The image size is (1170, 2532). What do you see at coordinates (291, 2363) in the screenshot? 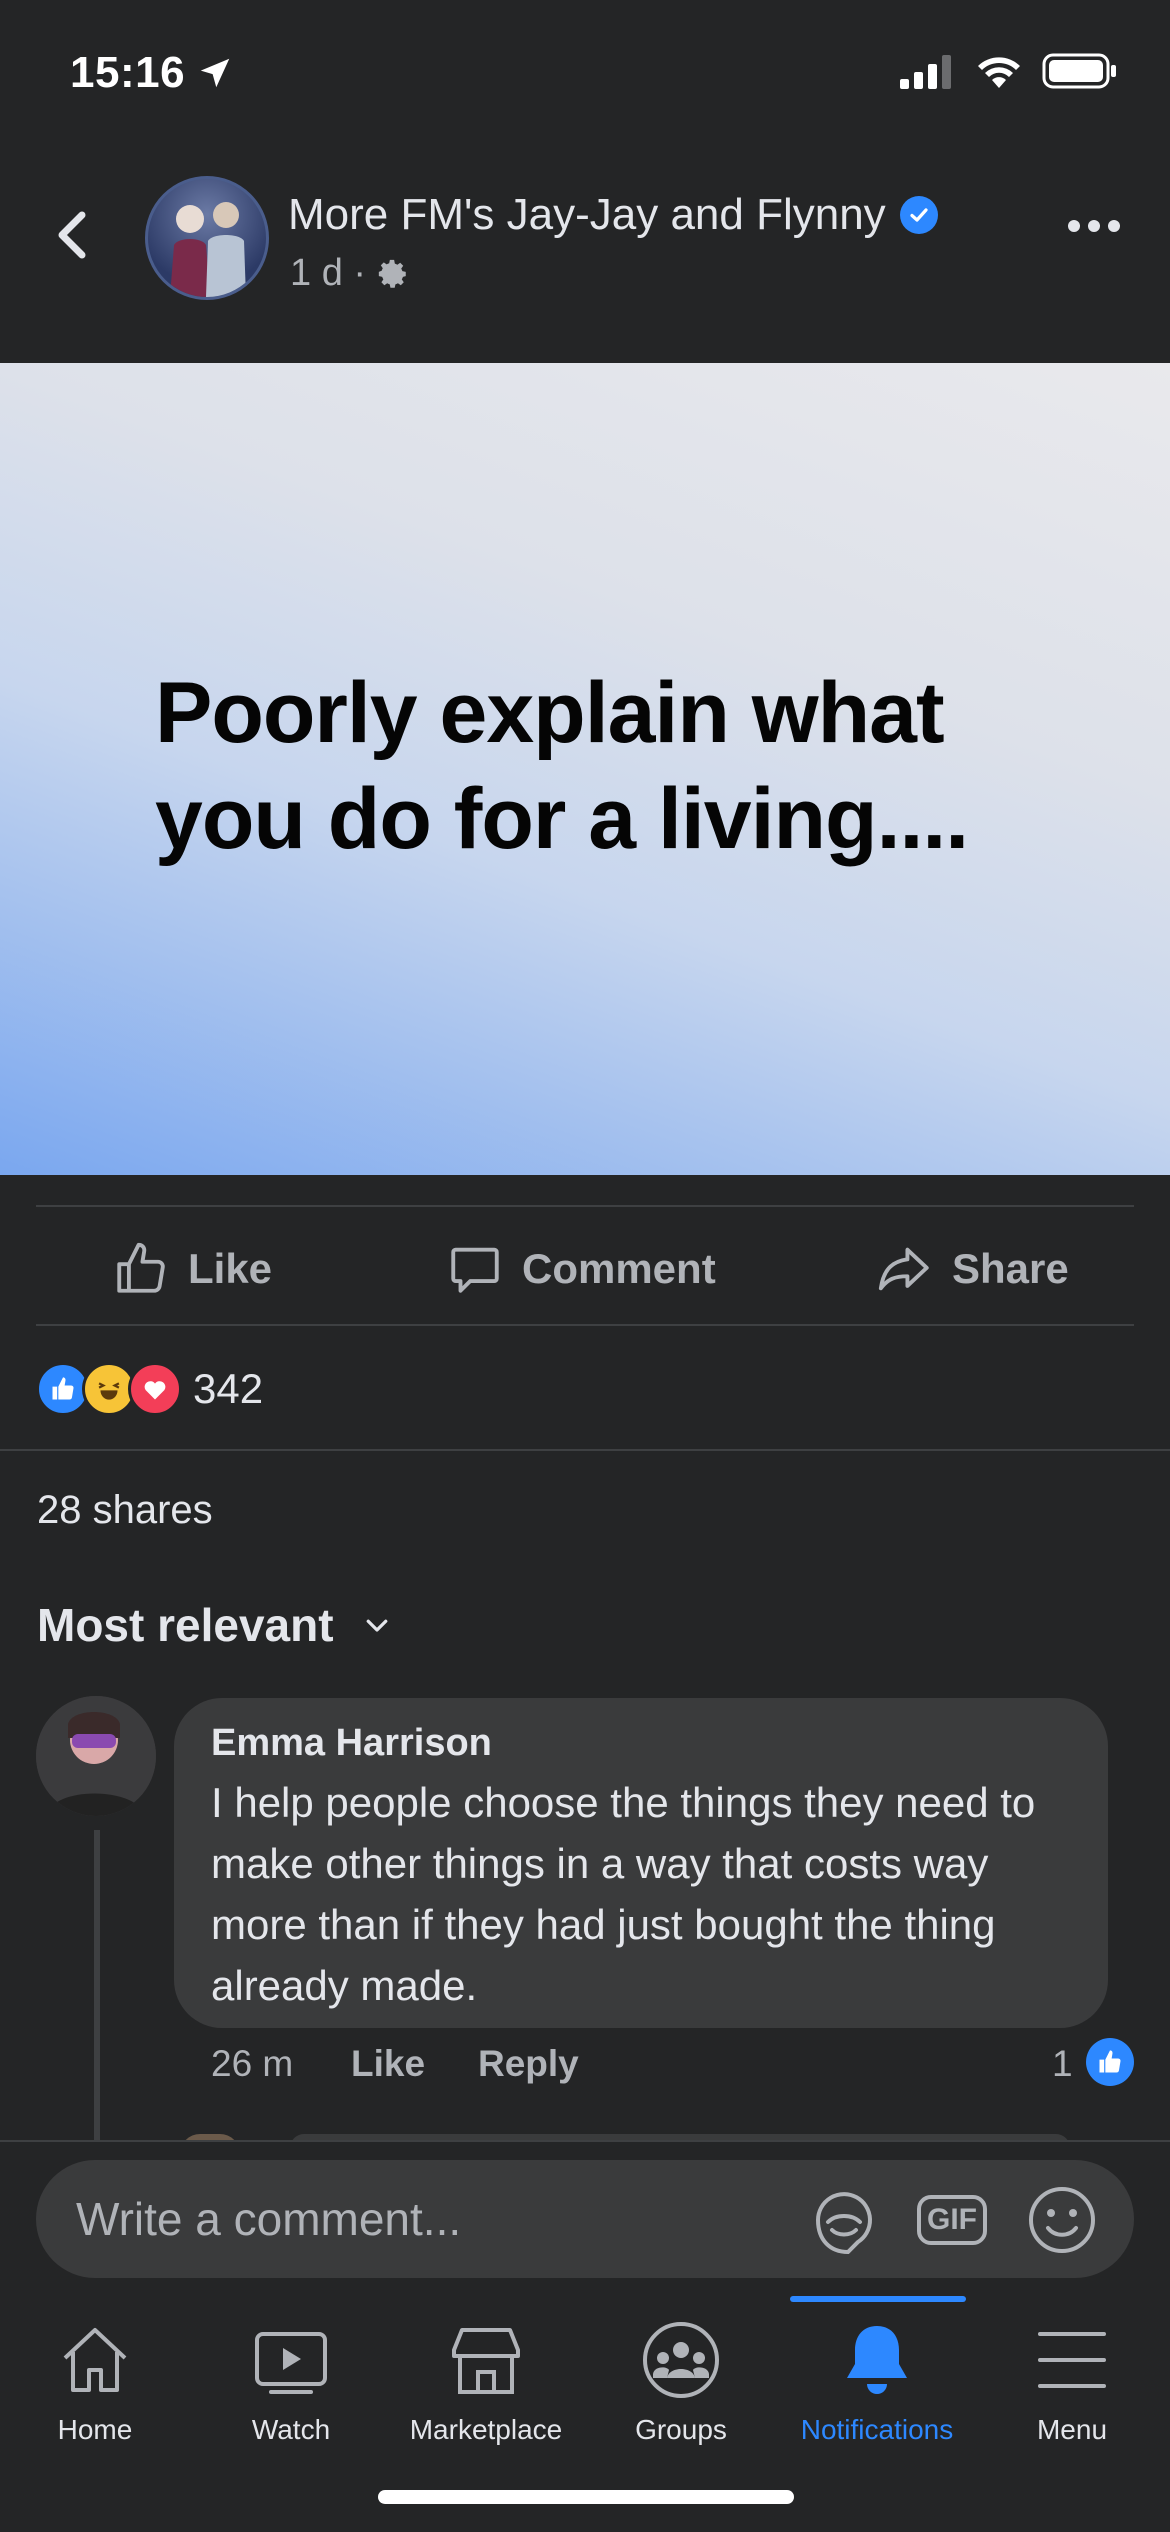
I see `watch-icon` at bounding box center [291, 2363].